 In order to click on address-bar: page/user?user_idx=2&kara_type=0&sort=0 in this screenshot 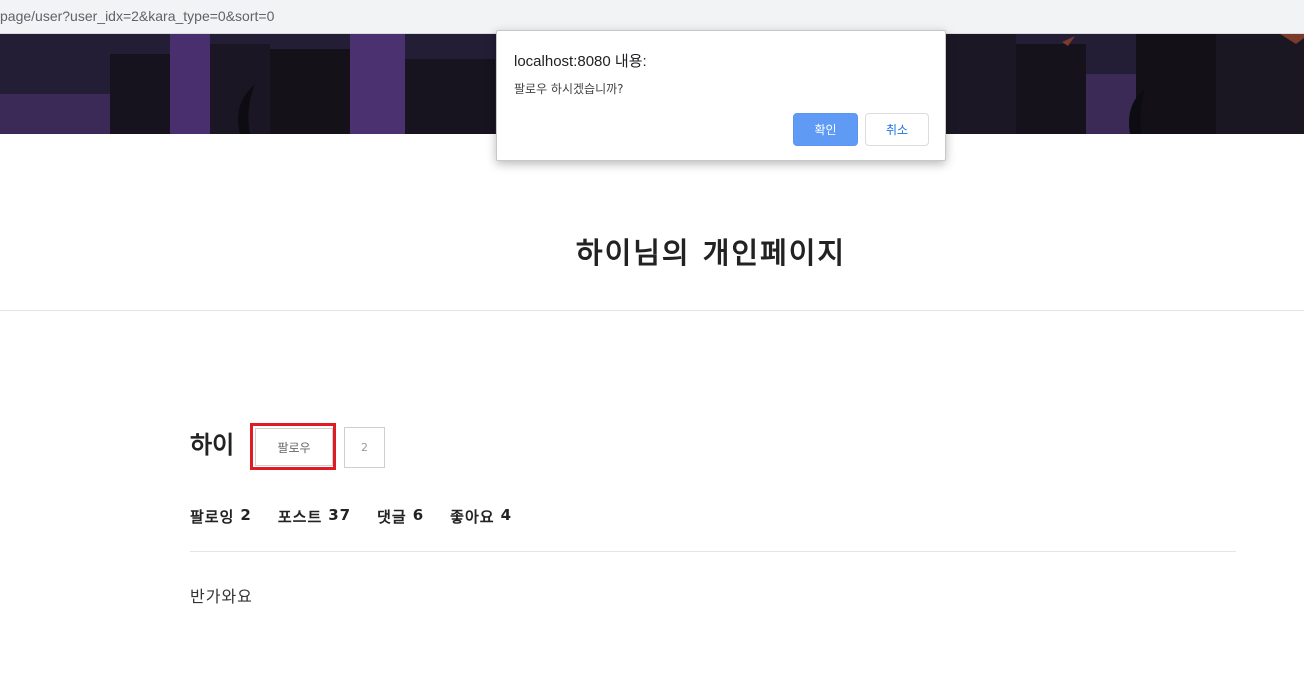, I will do `click(652, 17)`.